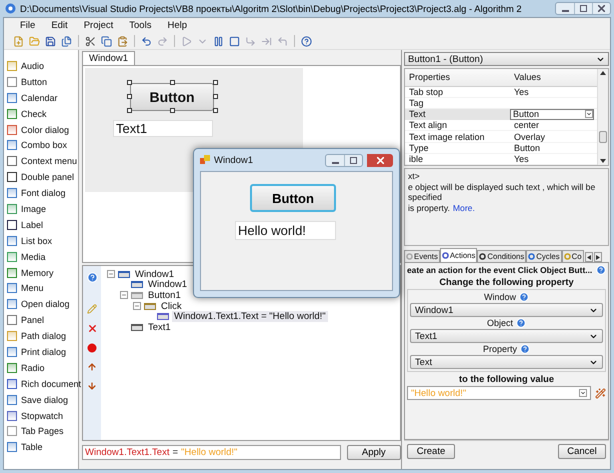  I want to click on toolbox-item: Label, so click(32, 225).